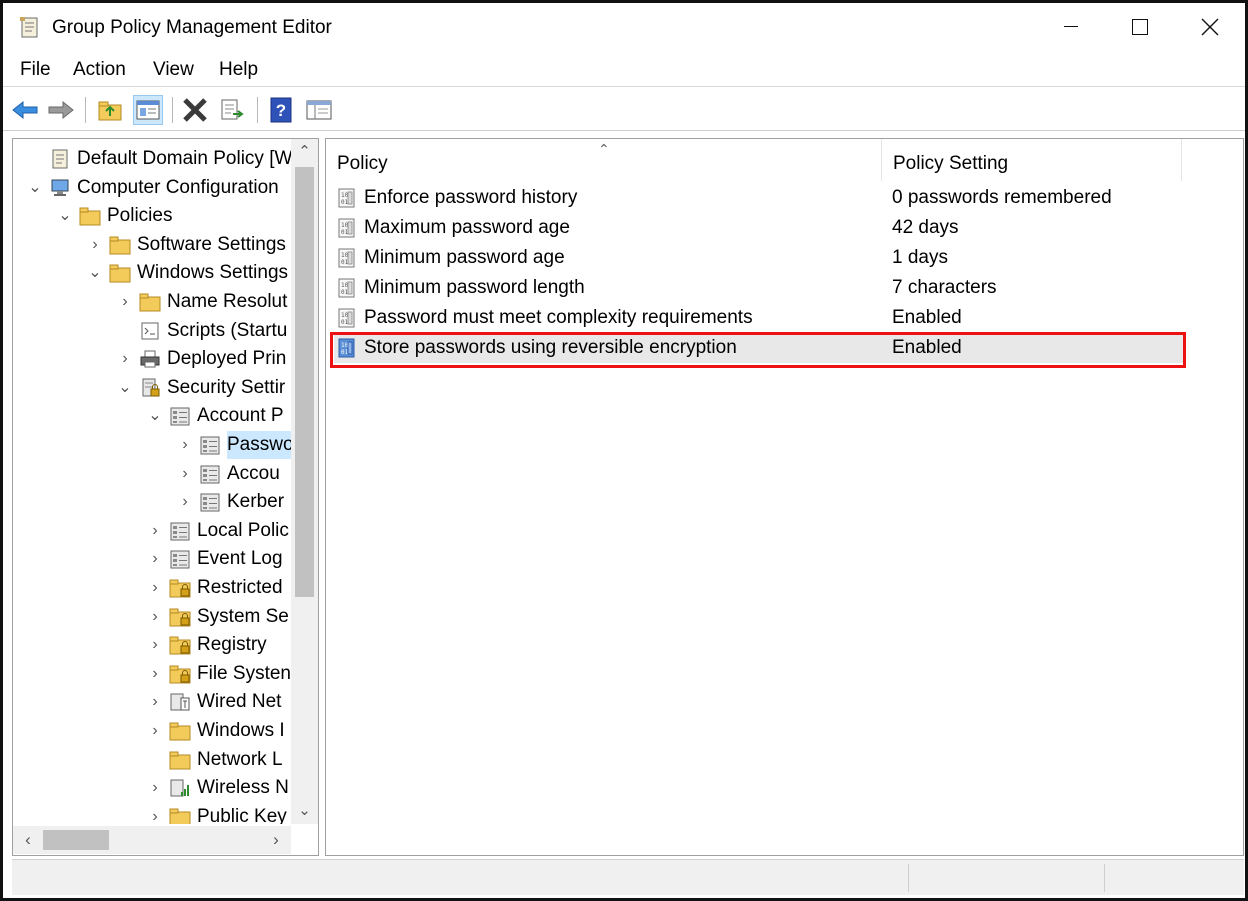 The image size is (1248, 901). What do you see at coordinates (61, 110) in the screenshot?
I see `forward-button` at bounding box center [61, 110].